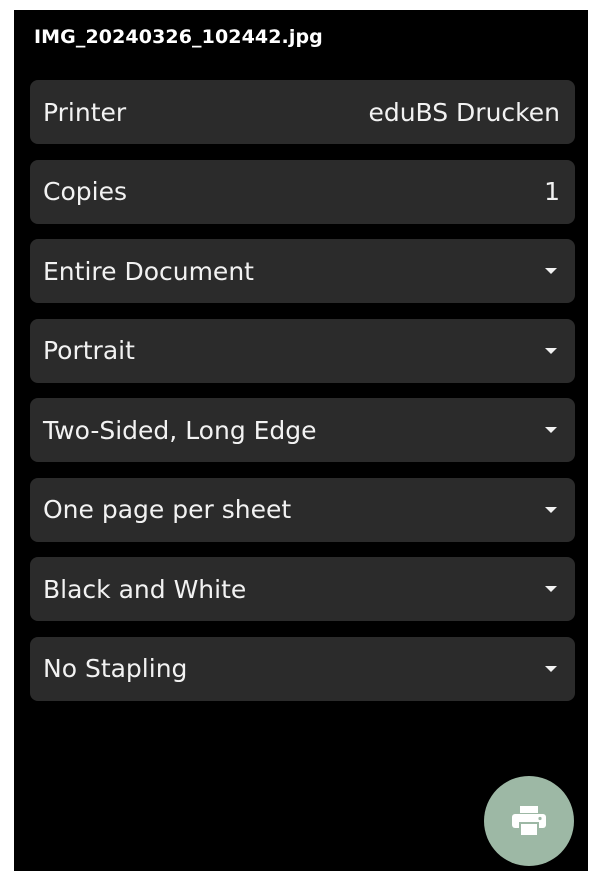 This screenshot has height=871, width=590. I want to click on stapling-selected: No Stapling, so click(115, 668).